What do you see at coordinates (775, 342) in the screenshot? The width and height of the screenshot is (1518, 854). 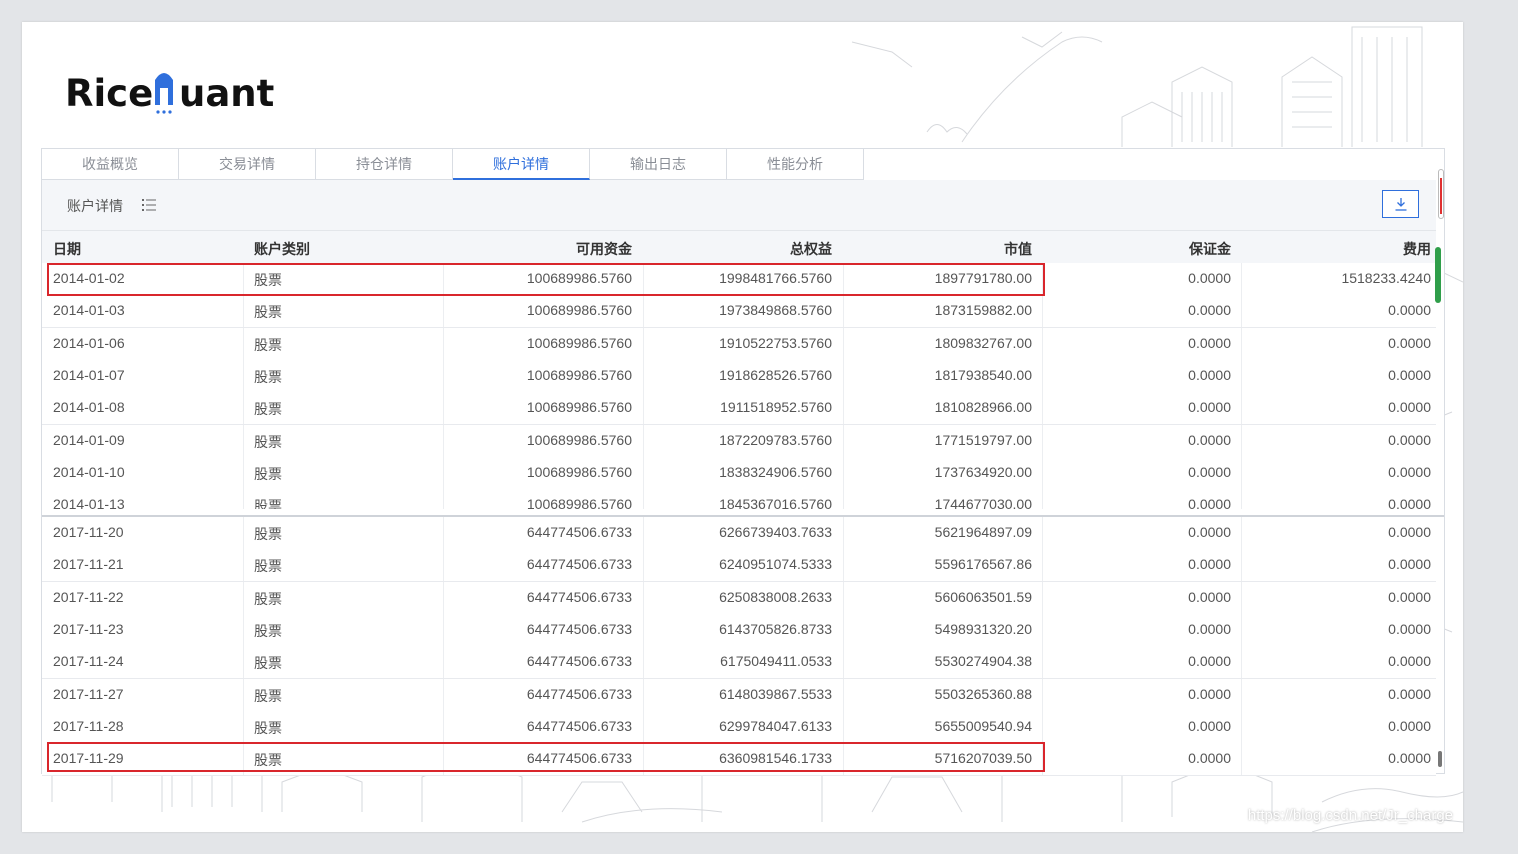 I see `cell-total-equity: 1910522753.5760` at bounding box center [775, 342].